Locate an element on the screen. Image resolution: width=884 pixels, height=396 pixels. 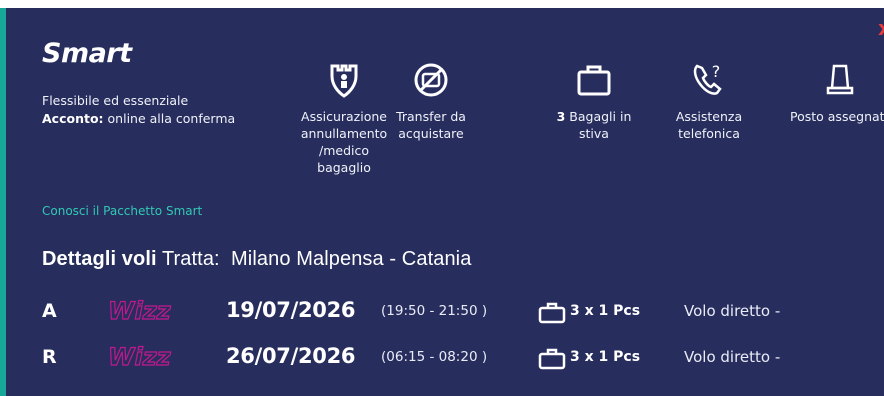
baggage-count: 3 is located at coordinates (561, 116).